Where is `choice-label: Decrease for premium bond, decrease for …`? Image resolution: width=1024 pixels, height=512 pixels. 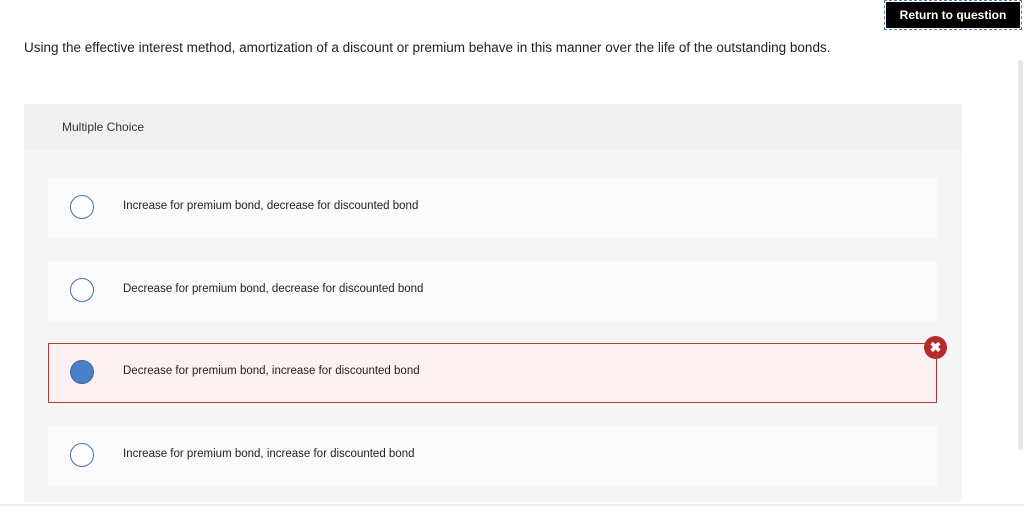
choice-label: Decrease for premium bond, decrease for … is located at coordinates (273, 289).